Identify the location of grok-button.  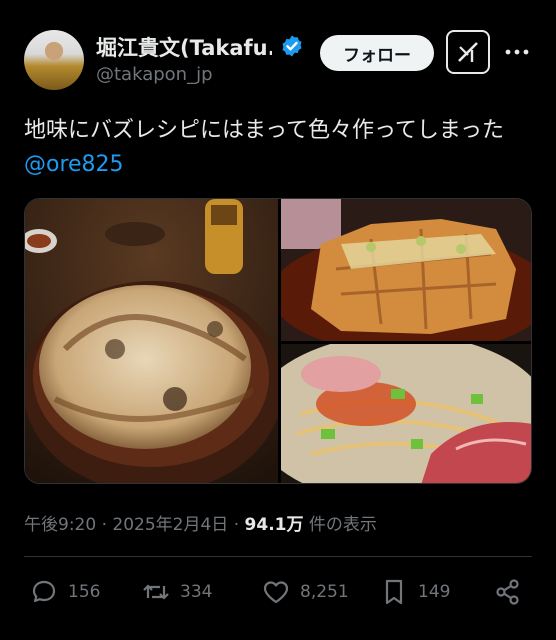
(468, 52).